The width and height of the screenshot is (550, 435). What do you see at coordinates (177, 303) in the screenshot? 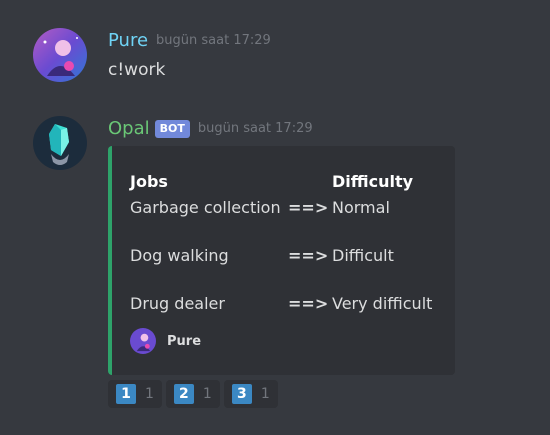
I see `job-name: Drug dealer` at bounding box center [177, 303].